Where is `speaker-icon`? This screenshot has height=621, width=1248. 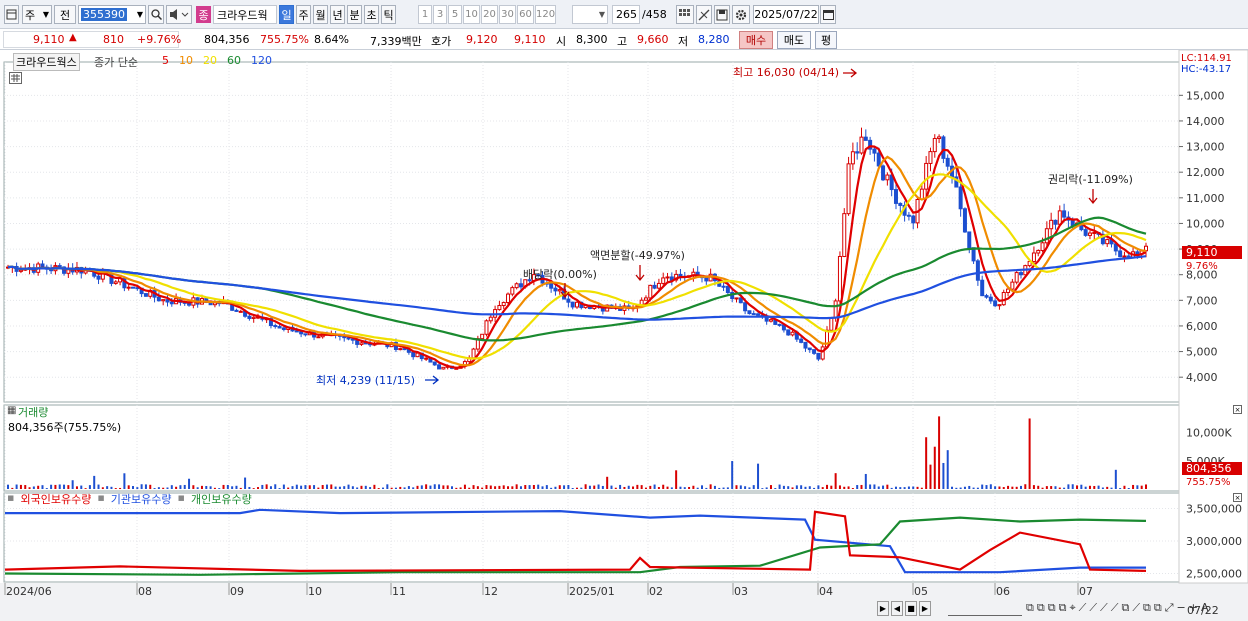
speaker-icon is located at coordinates (179, 14).